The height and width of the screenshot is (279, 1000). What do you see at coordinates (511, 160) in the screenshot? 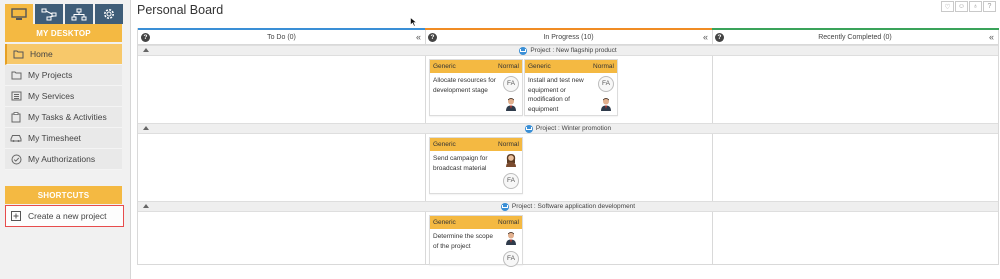
I see `avatar-woman-icon` at bounding box center [511, 160].